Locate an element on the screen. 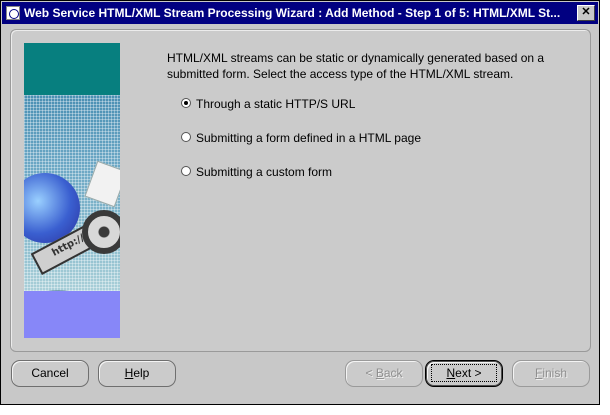 The width and height of the screenshot is (610, 415). next-button: Next > is located at coordinates (464, 373).